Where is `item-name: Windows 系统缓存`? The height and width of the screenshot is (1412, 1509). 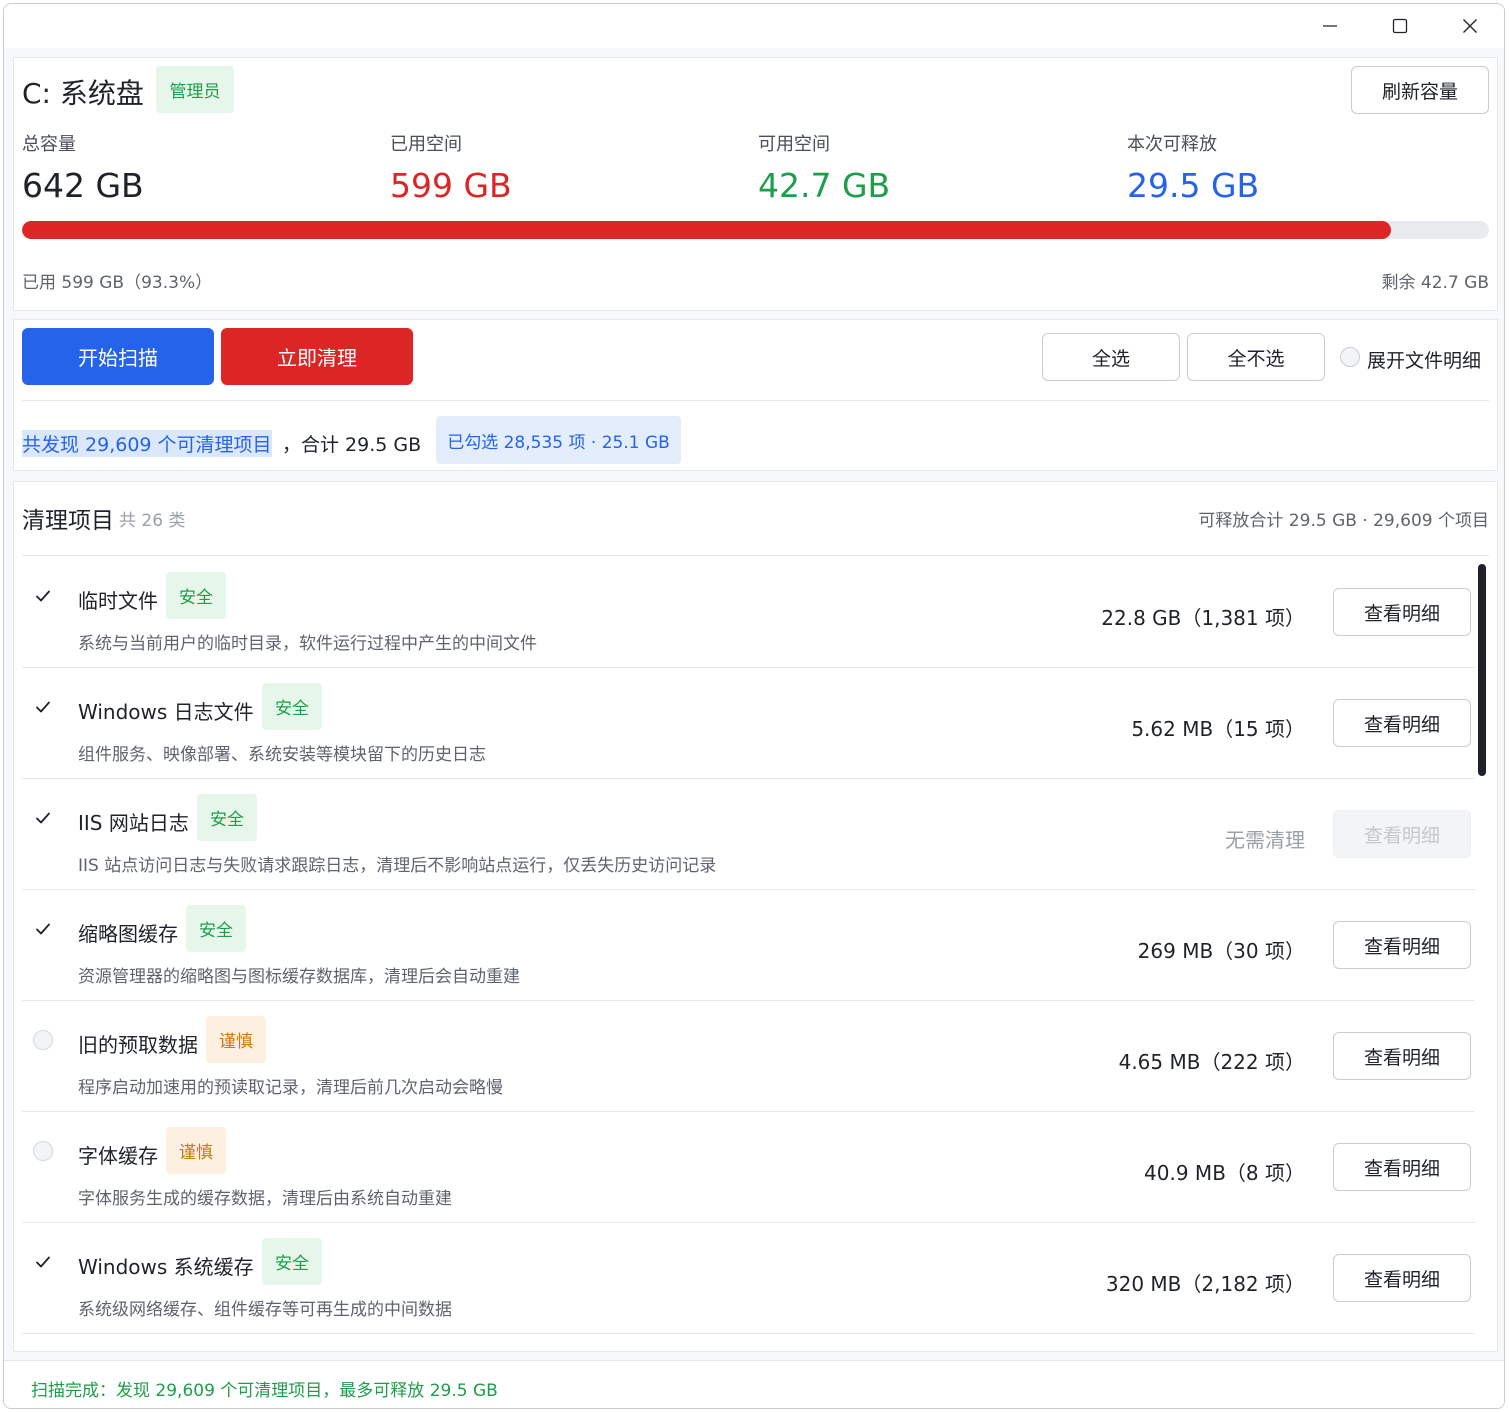 item-name: Windows 系统缓存 is located at coordinates (166, 1267).